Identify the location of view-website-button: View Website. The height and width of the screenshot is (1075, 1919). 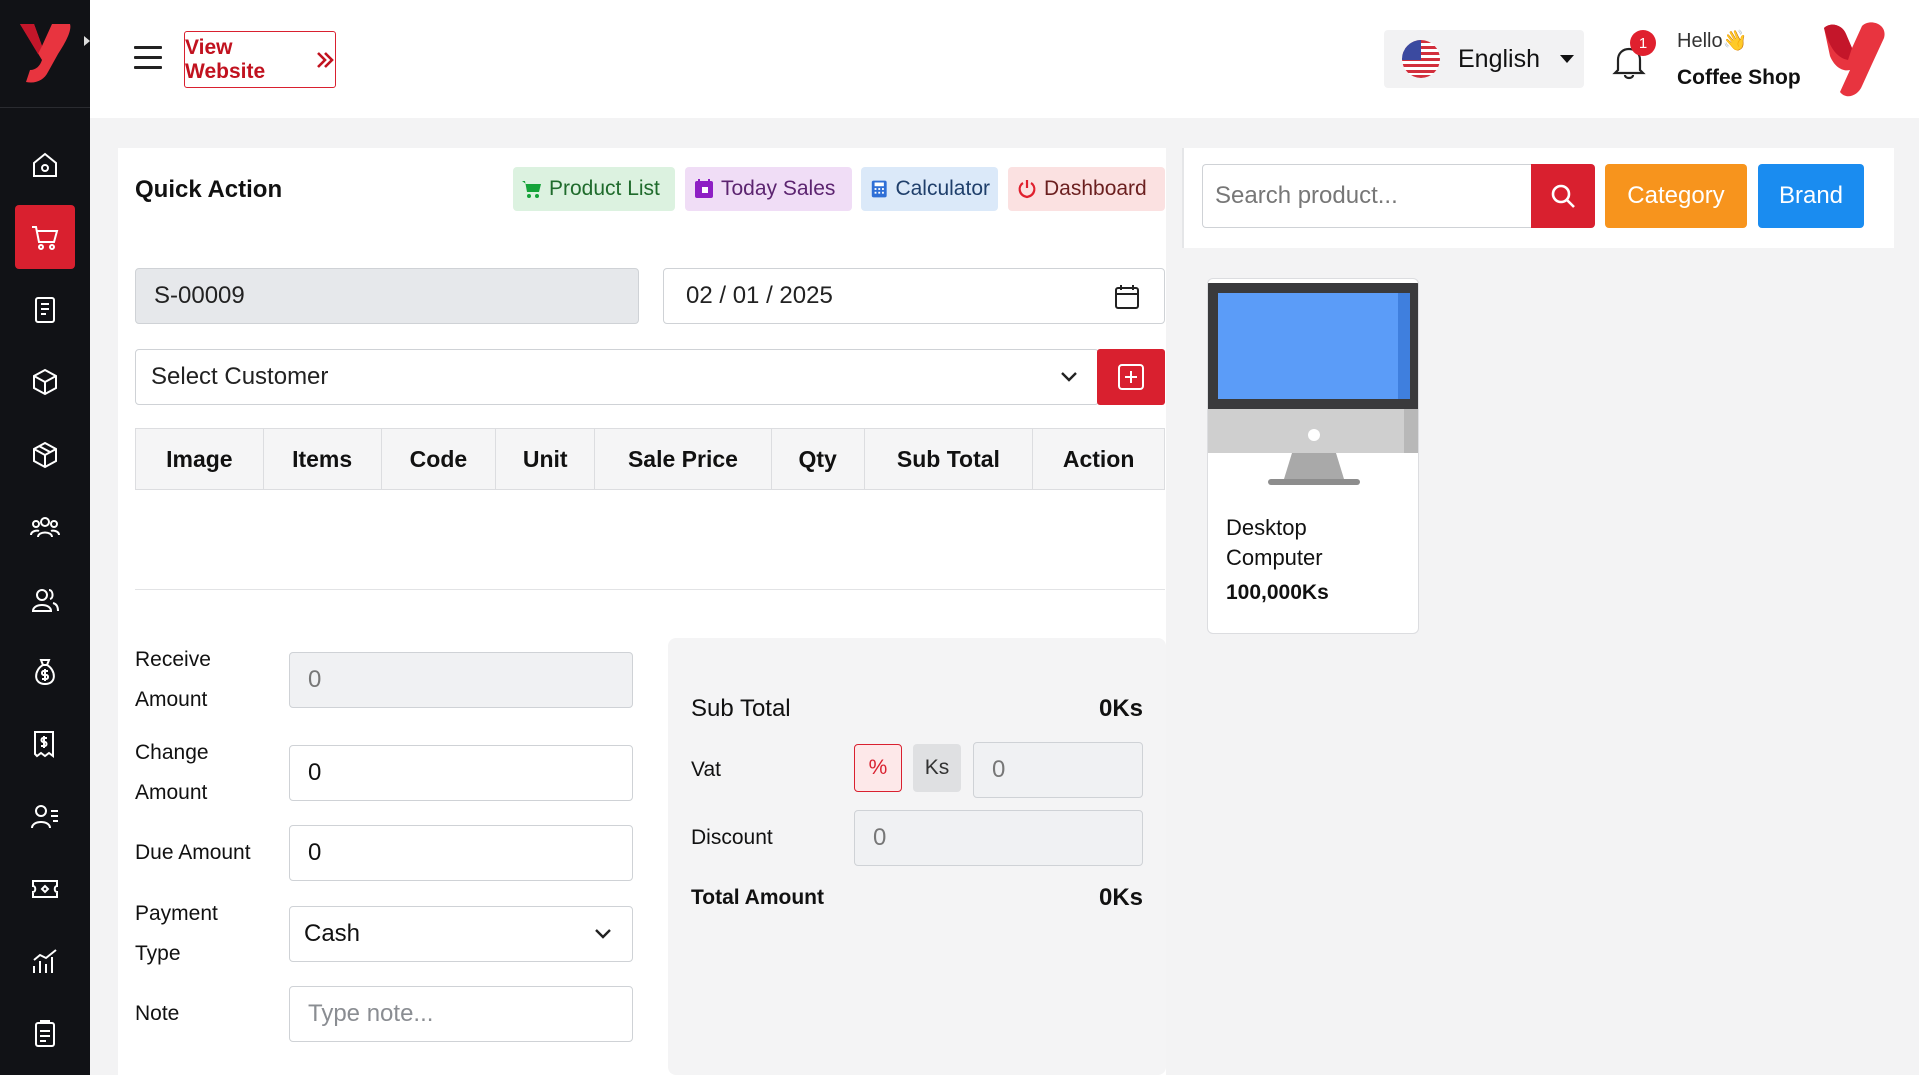
(260, 59).